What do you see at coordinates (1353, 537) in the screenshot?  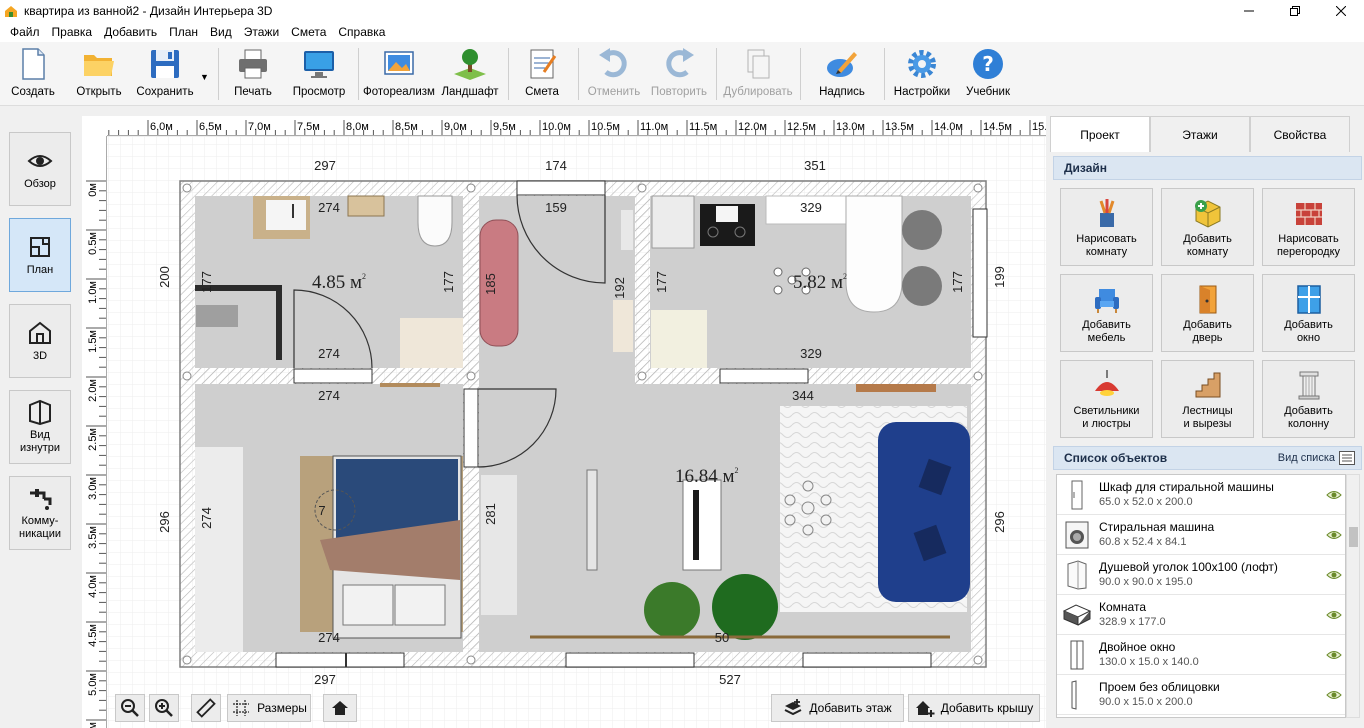 I see `scrollbar-thumb` at bounding box center [1353, 537].